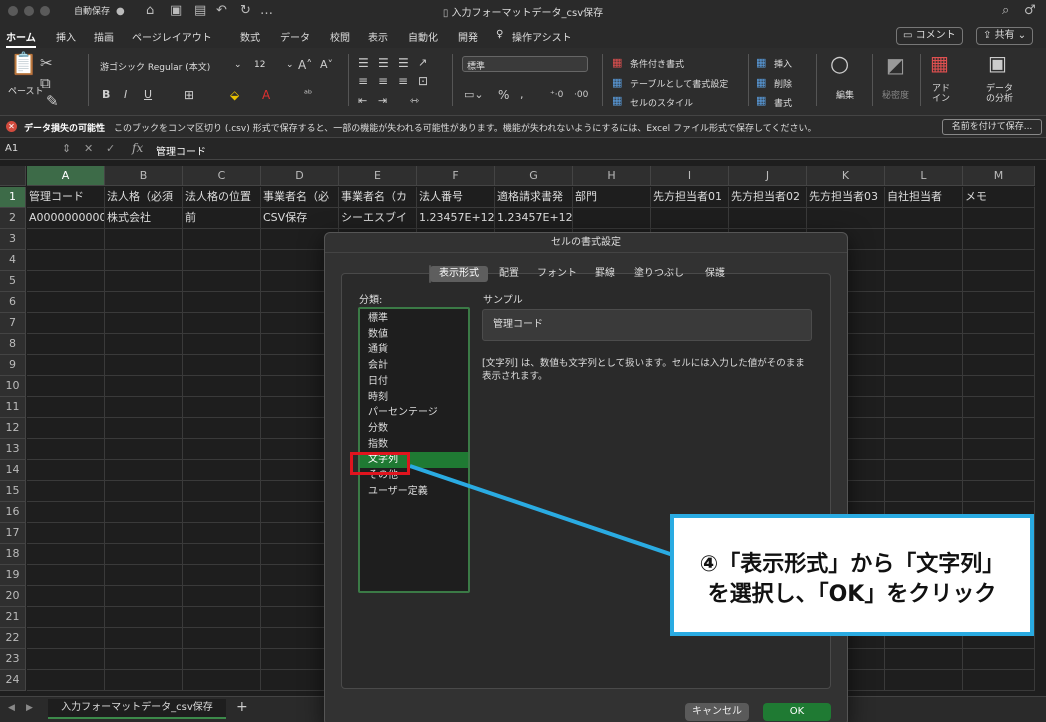 This screenshot has height=722, width=1046. I want to click on italic-icon: I, so click(125, 95).